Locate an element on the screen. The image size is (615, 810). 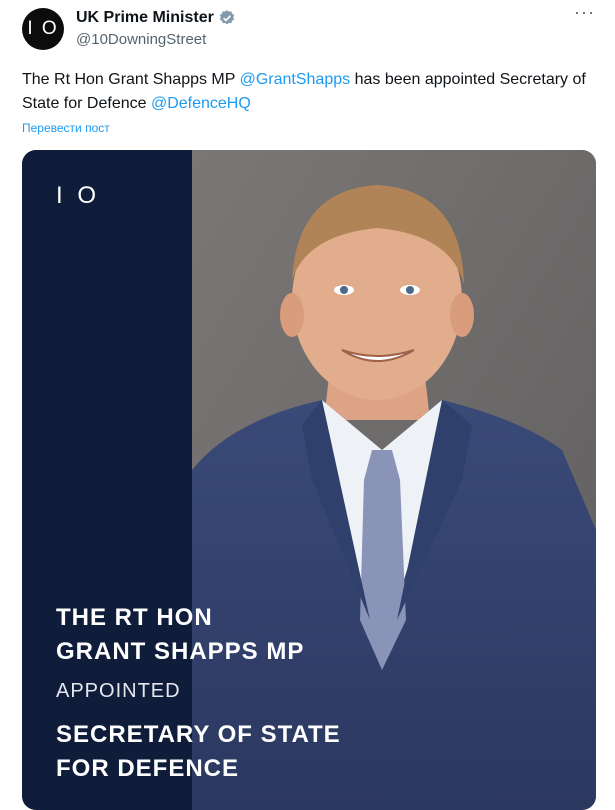
mention-defencehq: @DefenceHQ is located at coordinates (201, 103).